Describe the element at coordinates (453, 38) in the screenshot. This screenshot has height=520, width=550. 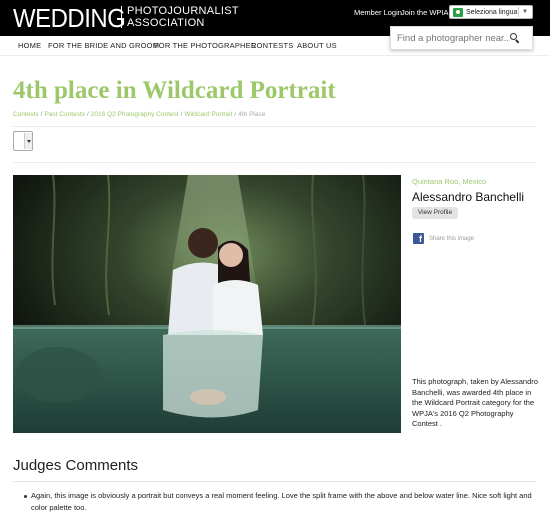
I see `search-input` at that location.